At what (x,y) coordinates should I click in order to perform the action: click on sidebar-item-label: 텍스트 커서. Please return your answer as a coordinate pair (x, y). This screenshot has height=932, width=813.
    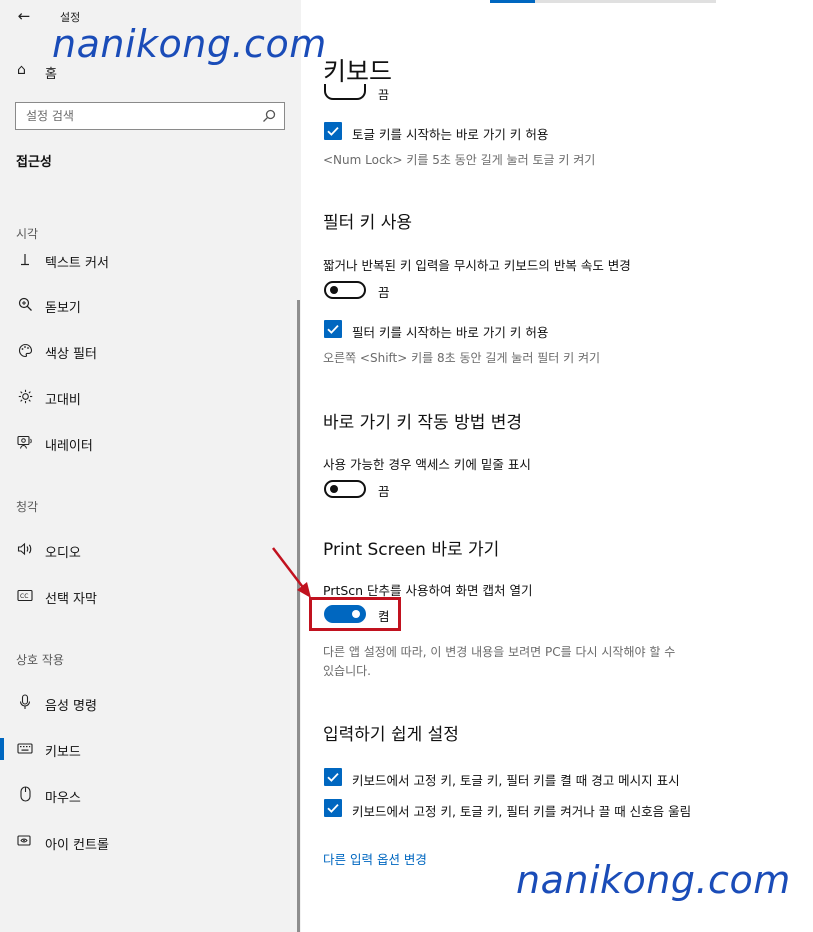
    Looking at the image, I should click on (77, 263).